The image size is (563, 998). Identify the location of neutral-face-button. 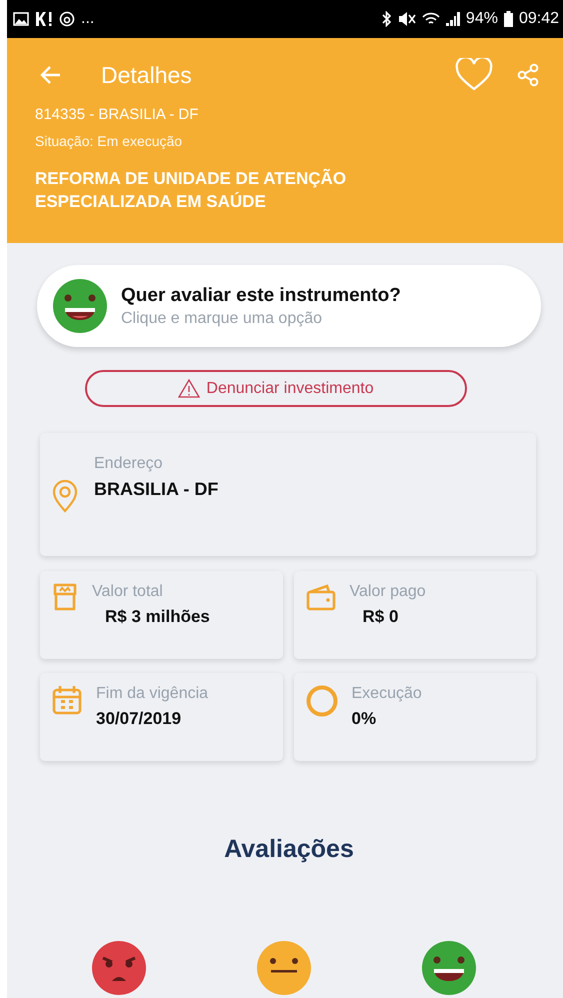
(284, 968).